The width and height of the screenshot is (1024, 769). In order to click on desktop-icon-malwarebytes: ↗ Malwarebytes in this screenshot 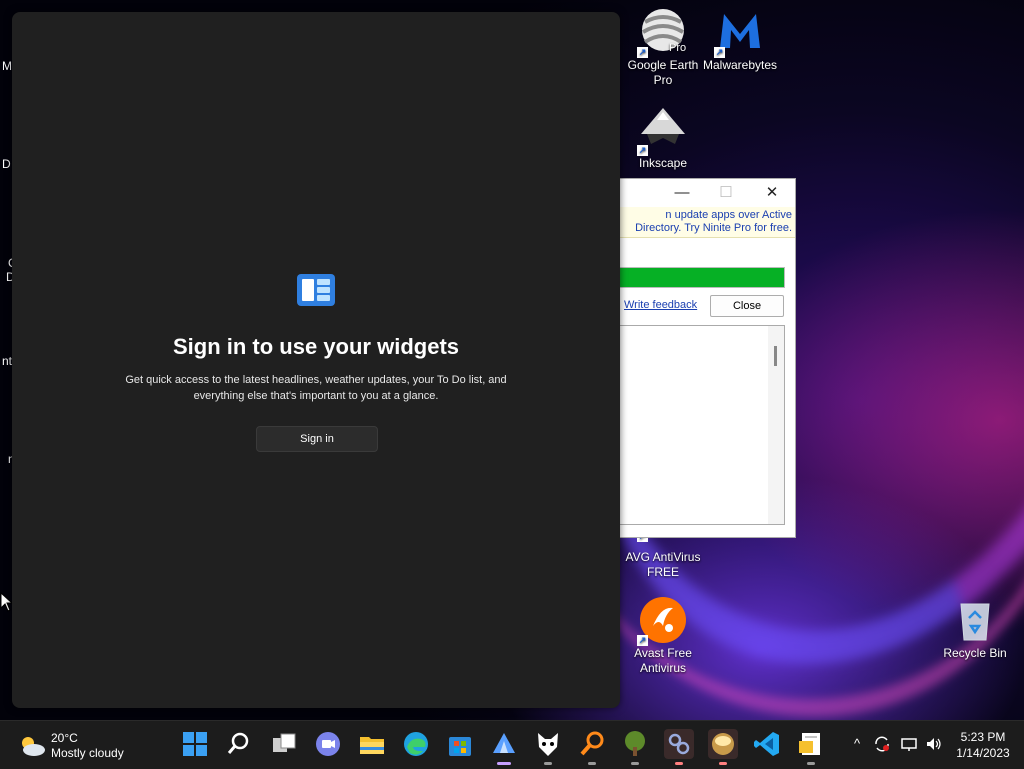, I will do `click(740, 40)`.